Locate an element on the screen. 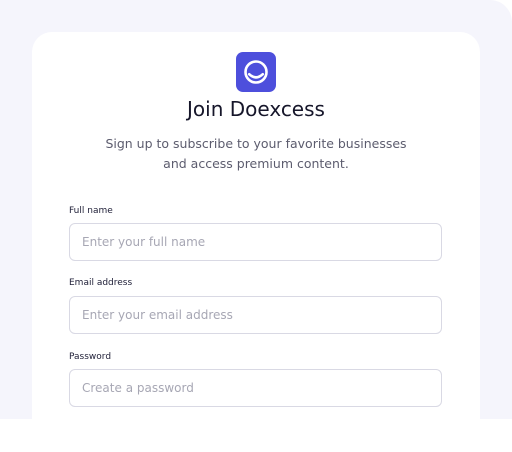 This screenshot has height=452, width=512. page-title: Join Doexcess is located at coordinates (256, 109).